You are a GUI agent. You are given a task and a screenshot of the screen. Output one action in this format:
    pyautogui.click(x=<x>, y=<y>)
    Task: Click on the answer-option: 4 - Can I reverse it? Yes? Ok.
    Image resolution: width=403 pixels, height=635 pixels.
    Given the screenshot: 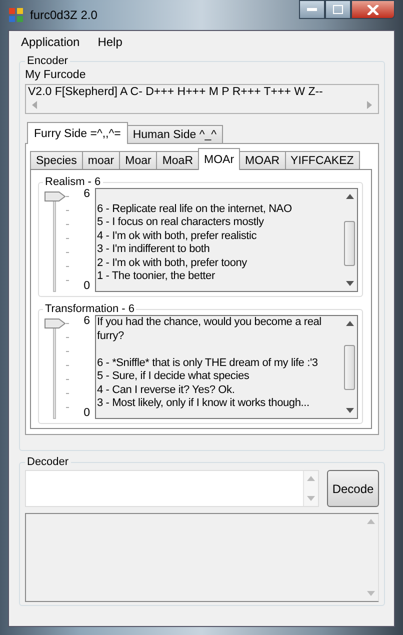 What is the action you would take?
    pyautogui.click(x=219, y=390)
    